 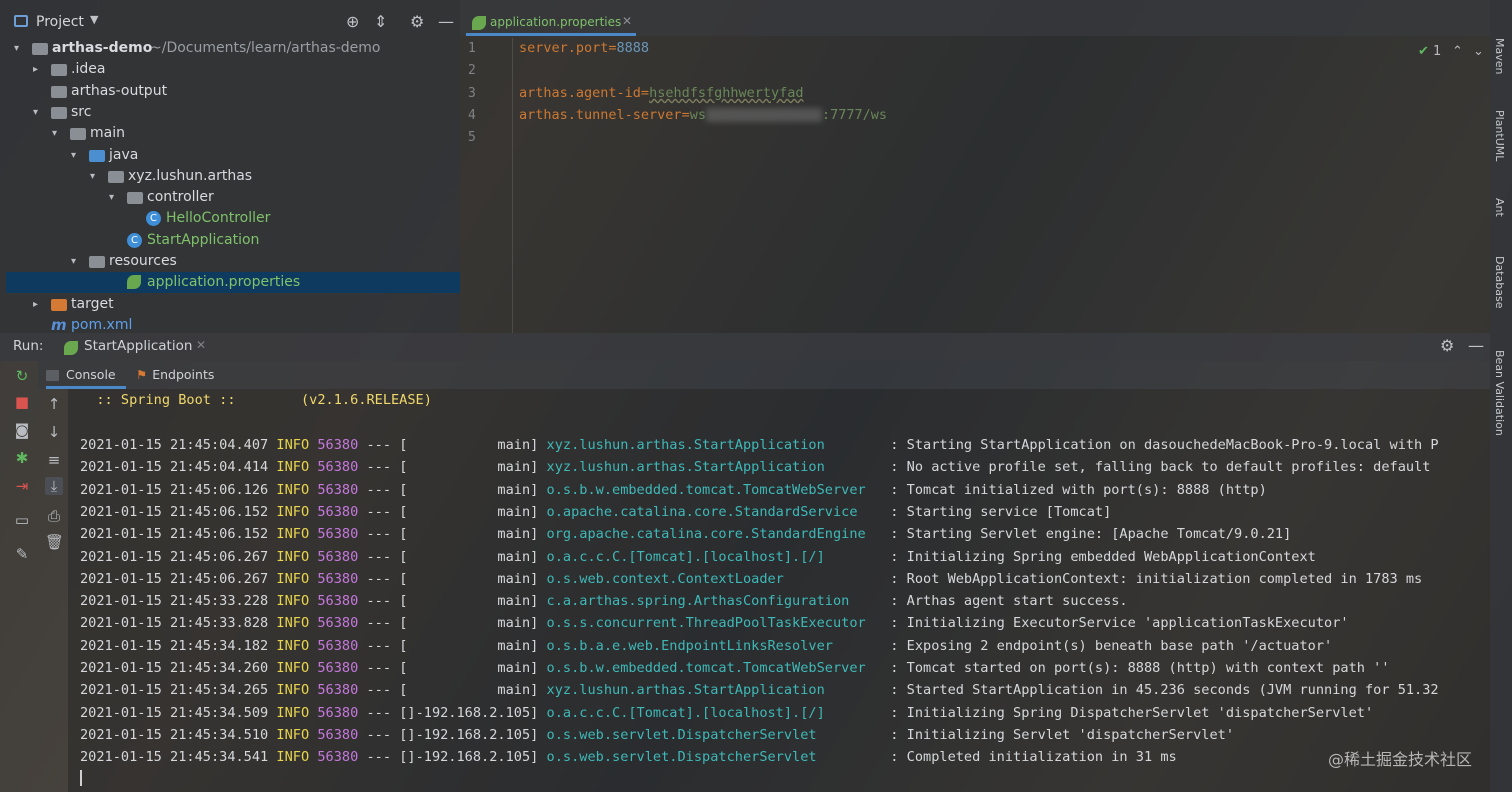 What do you see at coordinates (1029, 757) in the screenshot?
I see `log-message: : Completed initialization in 31 ms` at bounding box center [1029, 757].